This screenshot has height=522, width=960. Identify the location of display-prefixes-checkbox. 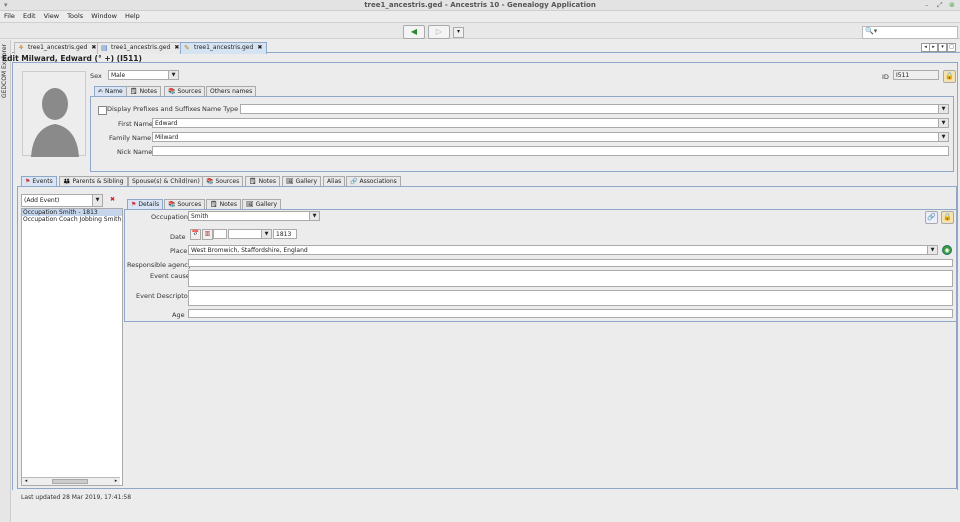
(102, 110).